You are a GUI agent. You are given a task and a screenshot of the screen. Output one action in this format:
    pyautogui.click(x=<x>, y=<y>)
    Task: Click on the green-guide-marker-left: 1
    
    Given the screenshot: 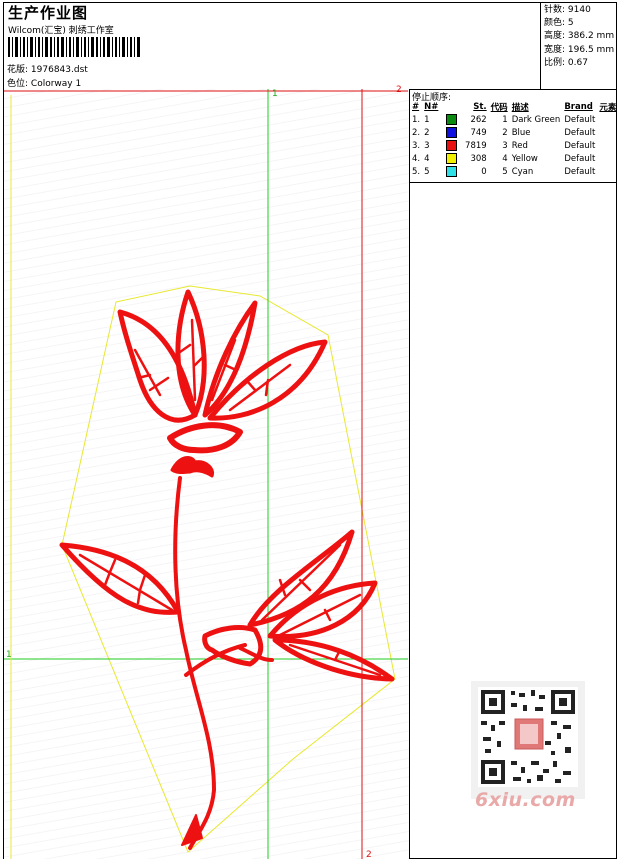 What is the action you would take?
    pyautogui.click(x=9, y=655)
    